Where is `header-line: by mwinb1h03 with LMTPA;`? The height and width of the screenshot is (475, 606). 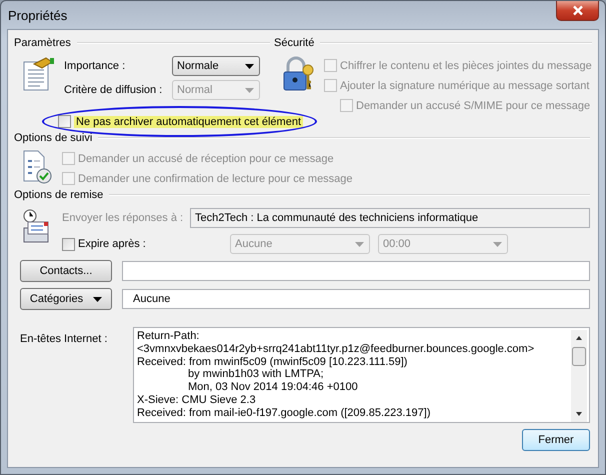
header-line: by mwinb1h03 with LMTPA; is located at coordinates (255, 375).